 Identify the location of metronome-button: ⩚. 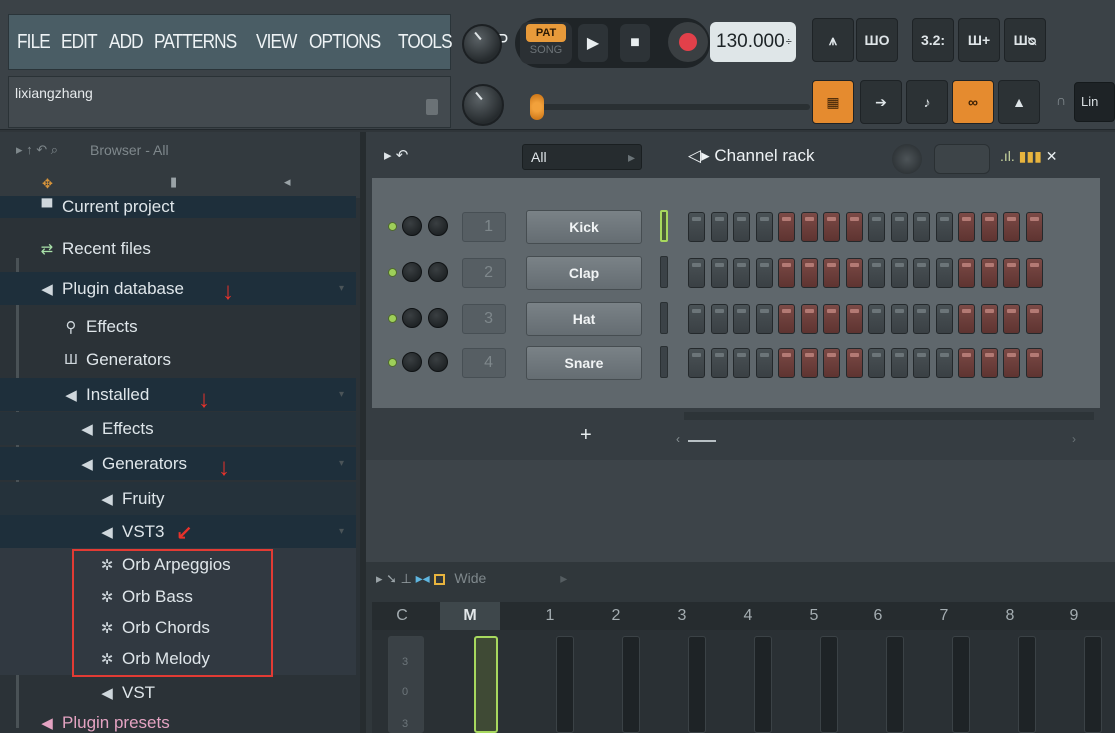
(833, 40).